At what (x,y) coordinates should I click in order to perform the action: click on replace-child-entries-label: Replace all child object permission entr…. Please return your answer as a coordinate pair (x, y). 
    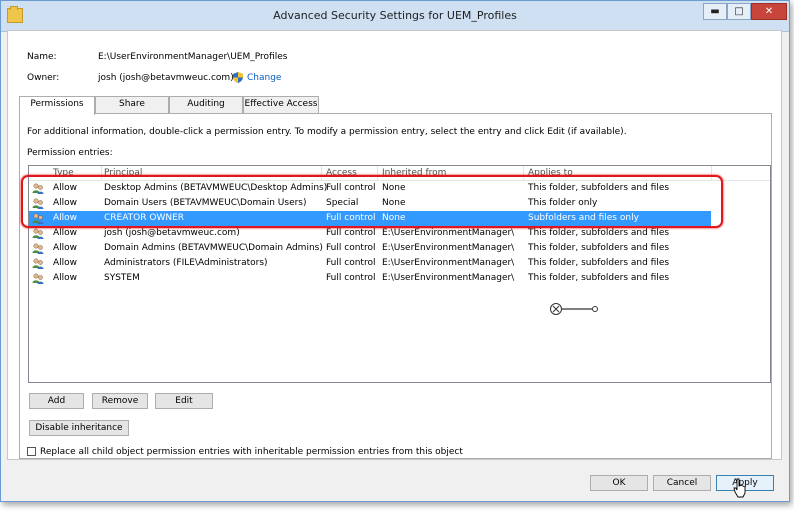
    Looking at the image, I should click on (251, 452).